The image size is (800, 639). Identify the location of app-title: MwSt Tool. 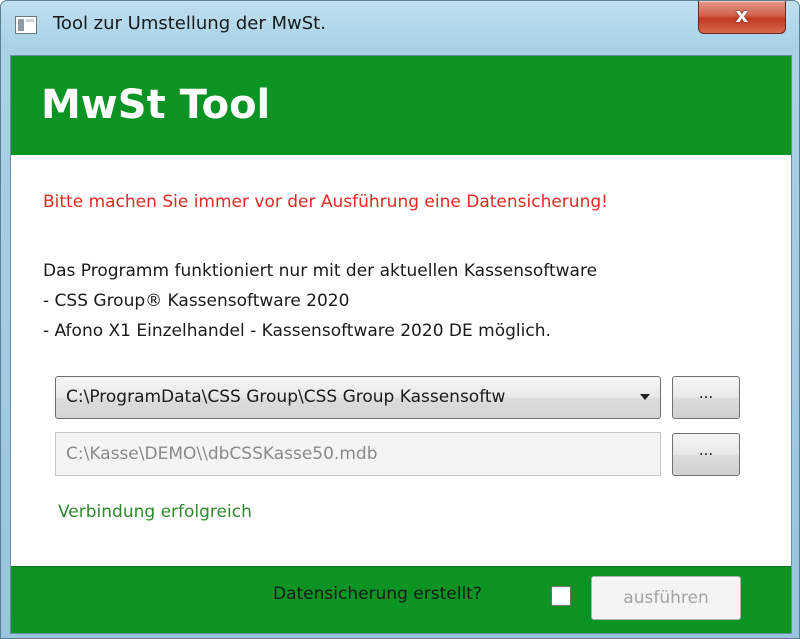
(156, 105).